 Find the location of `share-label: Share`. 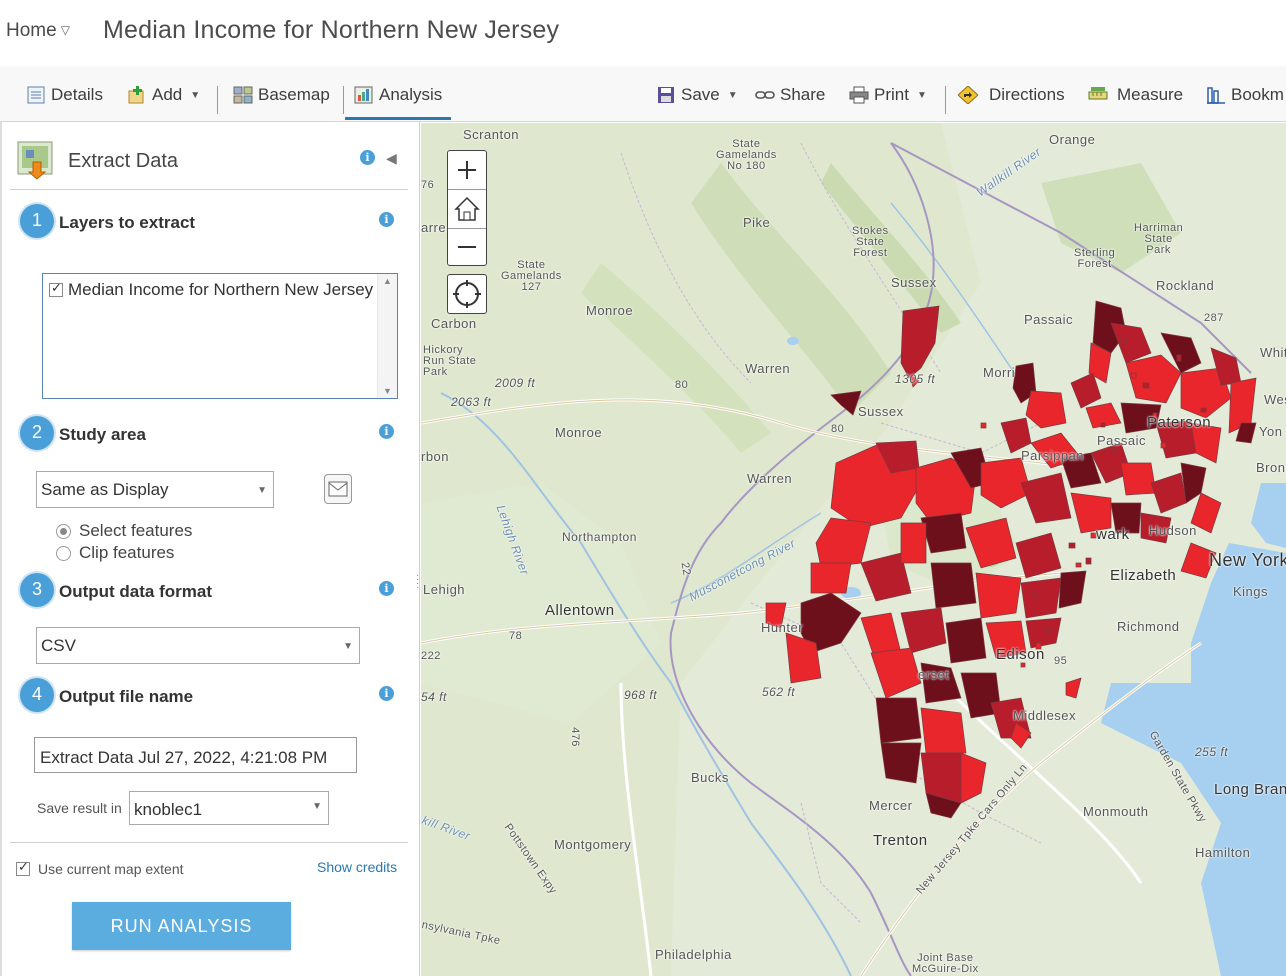

share-label: Share is located at coordinates (803, 94).